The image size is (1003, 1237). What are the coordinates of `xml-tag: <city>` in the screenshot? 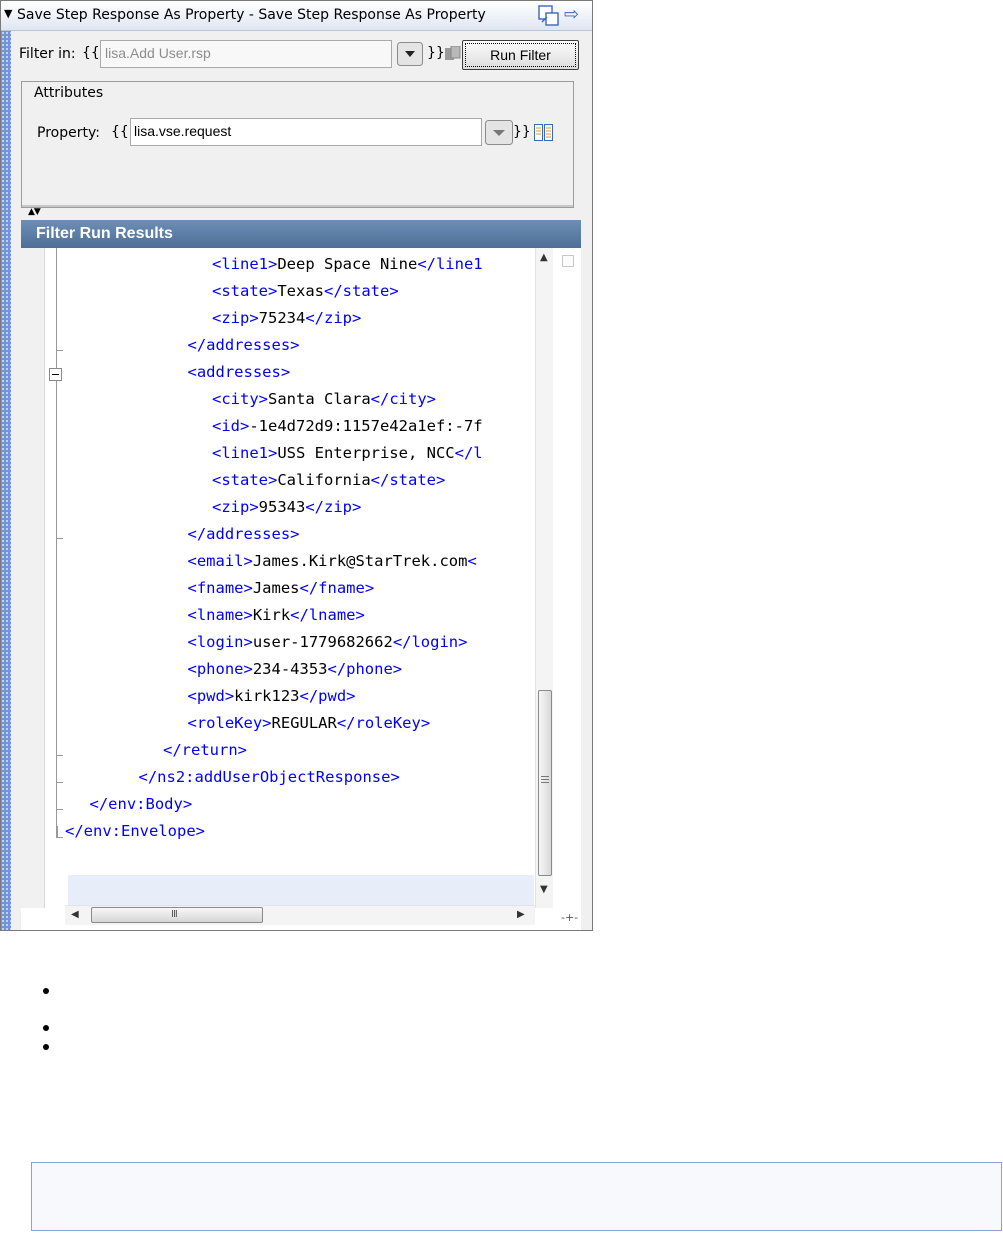 It's located at (240, 399).